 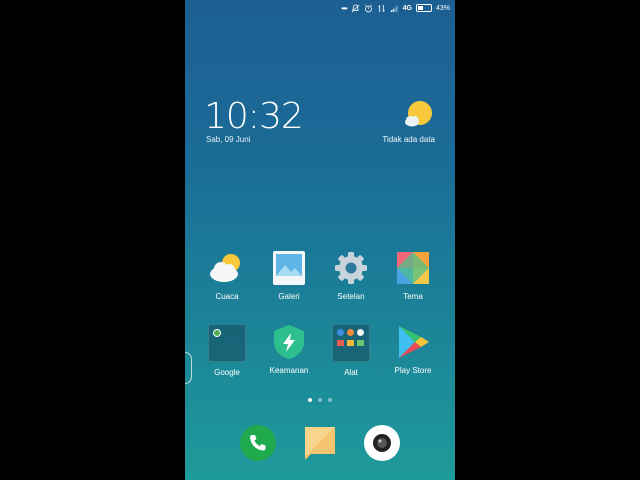 I want to click on app-label: Alat, so click(x=351, y=372).